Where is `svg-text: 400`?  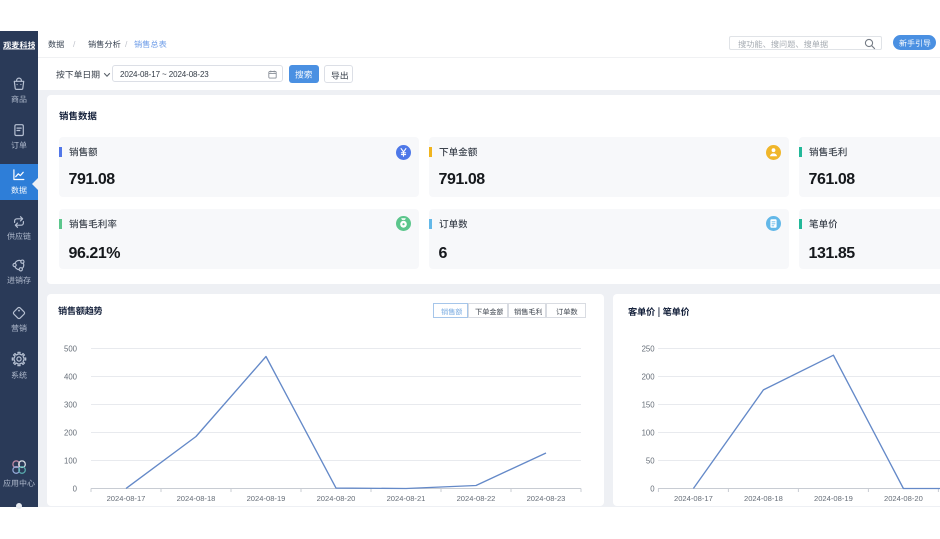
svg-text: 400 is located at coordinates (71, 376).